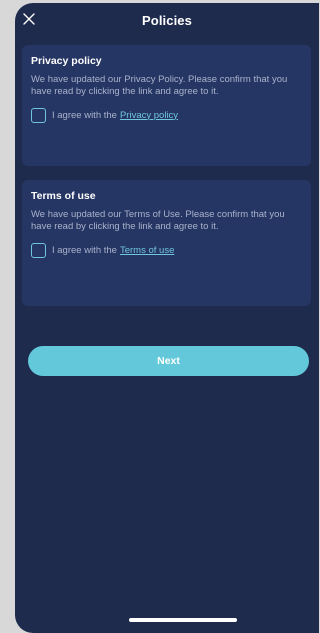 The width and height of the screenshot is (320, 633). I want to click on home-indicator, so click(183, 620).